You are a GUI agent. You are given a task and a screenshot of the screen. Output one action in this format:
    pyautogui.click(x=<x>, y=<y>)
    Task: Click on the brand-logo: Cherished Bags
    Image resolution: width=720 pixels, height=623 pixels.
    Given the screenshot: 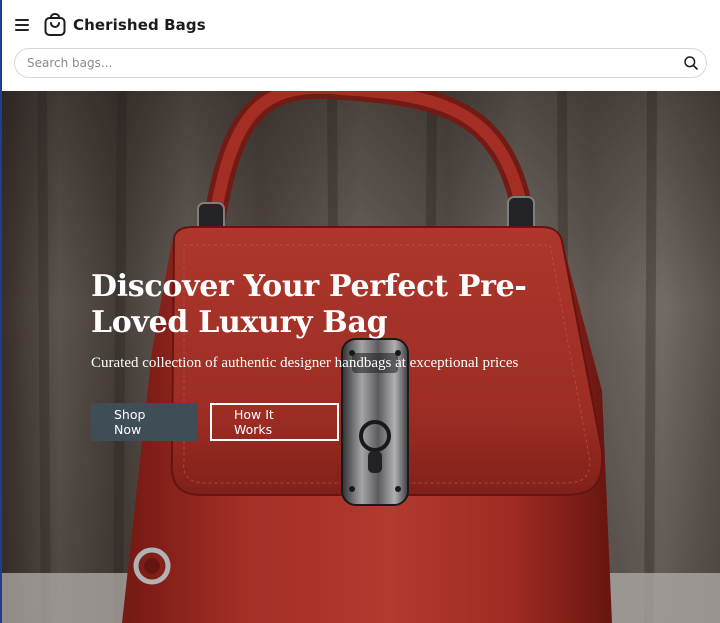 What is the action you would take?
    pyautogui.click(x=124, y=25)
    